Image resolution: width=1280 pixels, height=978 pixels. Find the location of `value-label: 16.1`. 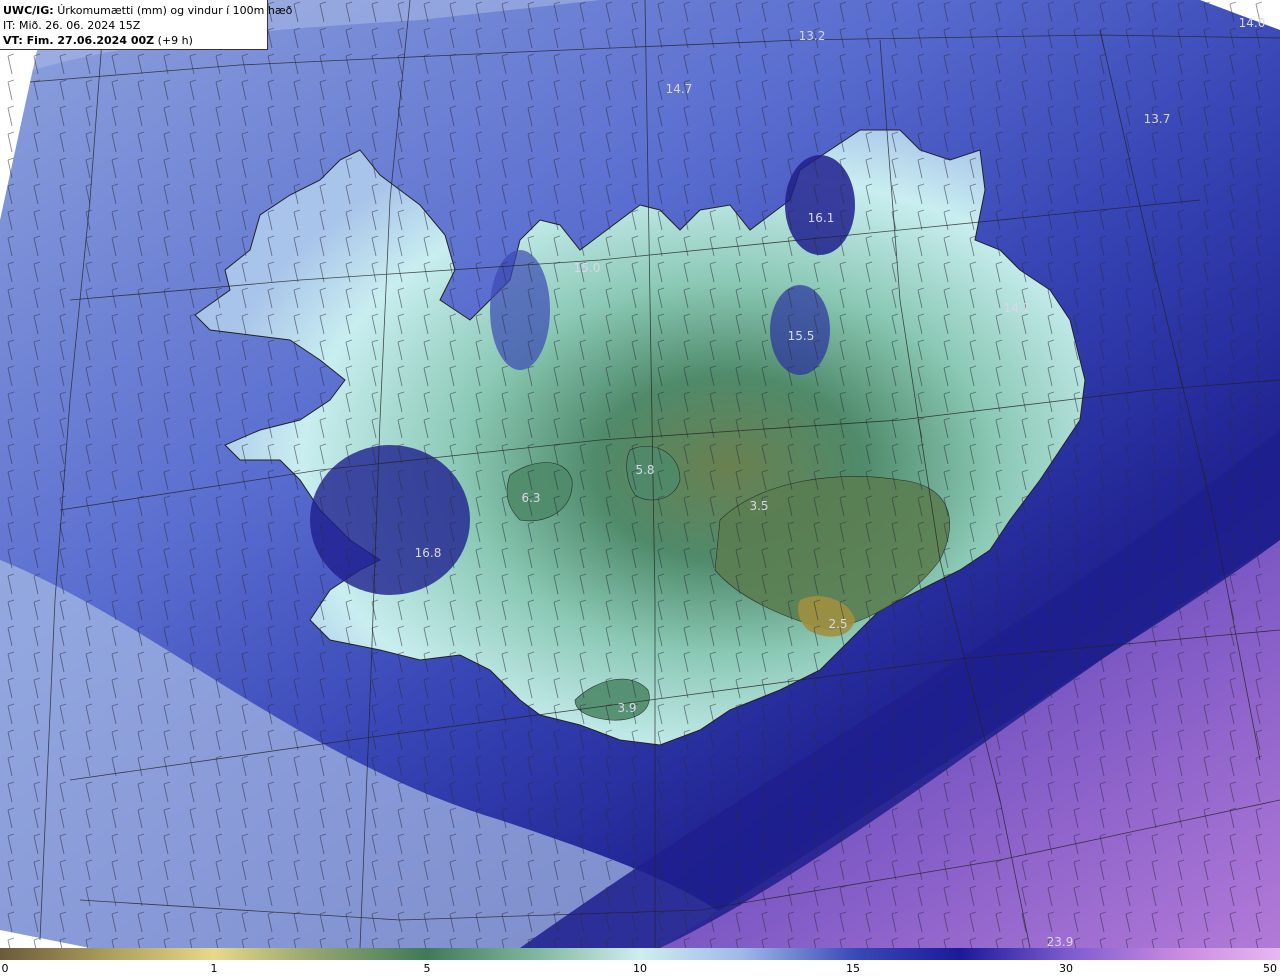

value-label: 16.1 is located at coordinates (821, 218).